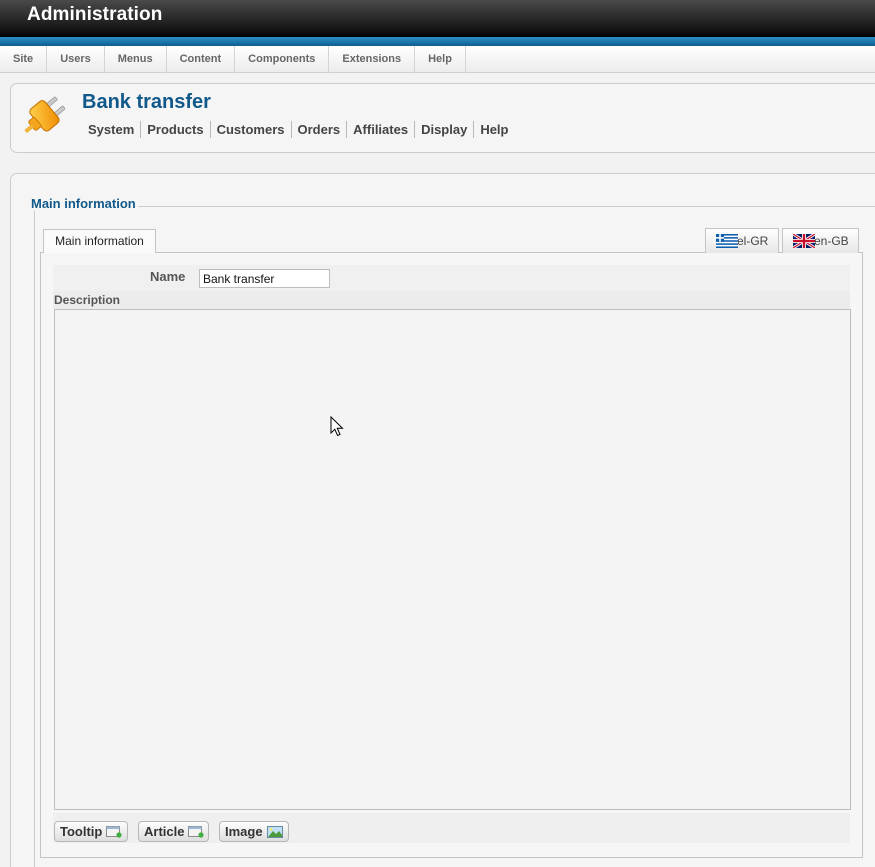  What do you see at coordinates (111, 129) in the screenshot?
I see `submenu-item-system: System` at bounding box center [111, 129].